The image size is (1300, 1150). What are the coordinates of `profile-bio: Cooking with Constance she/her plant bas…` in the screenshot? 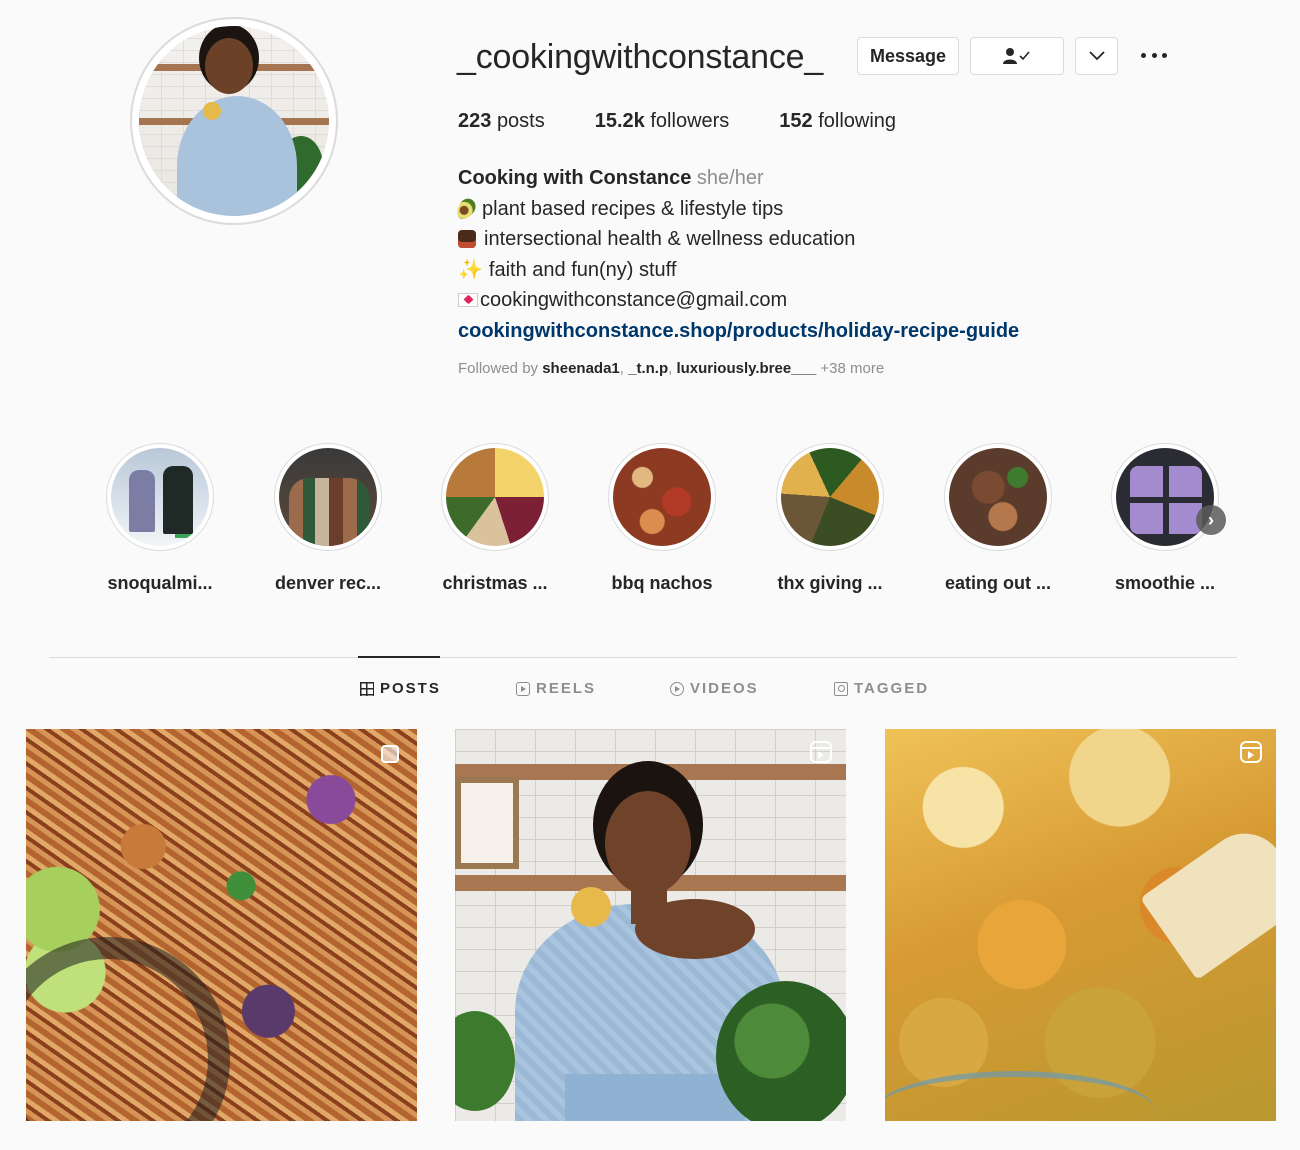 It's located at (736, 255).